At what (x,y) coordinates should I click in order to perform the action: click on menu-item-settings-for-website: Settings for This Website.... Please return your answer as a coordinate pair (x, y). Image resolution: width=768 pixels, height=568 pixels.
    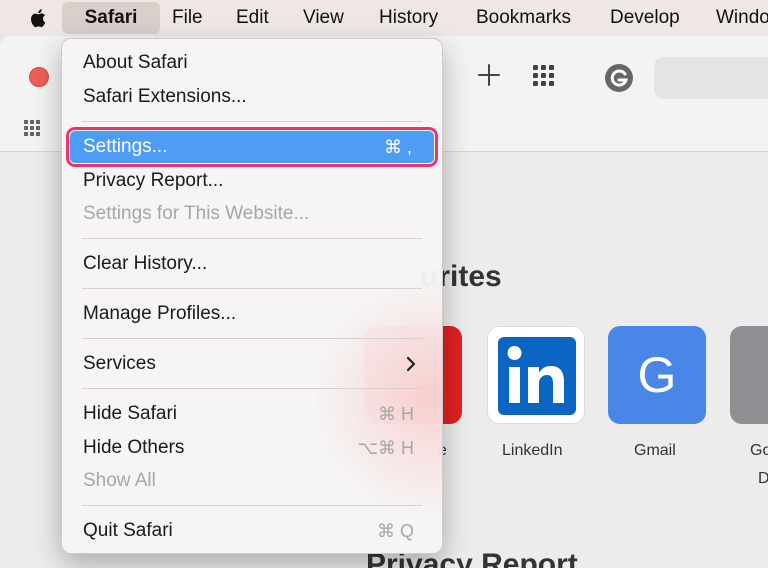
    Looking at the image, I should click on (252, 214).